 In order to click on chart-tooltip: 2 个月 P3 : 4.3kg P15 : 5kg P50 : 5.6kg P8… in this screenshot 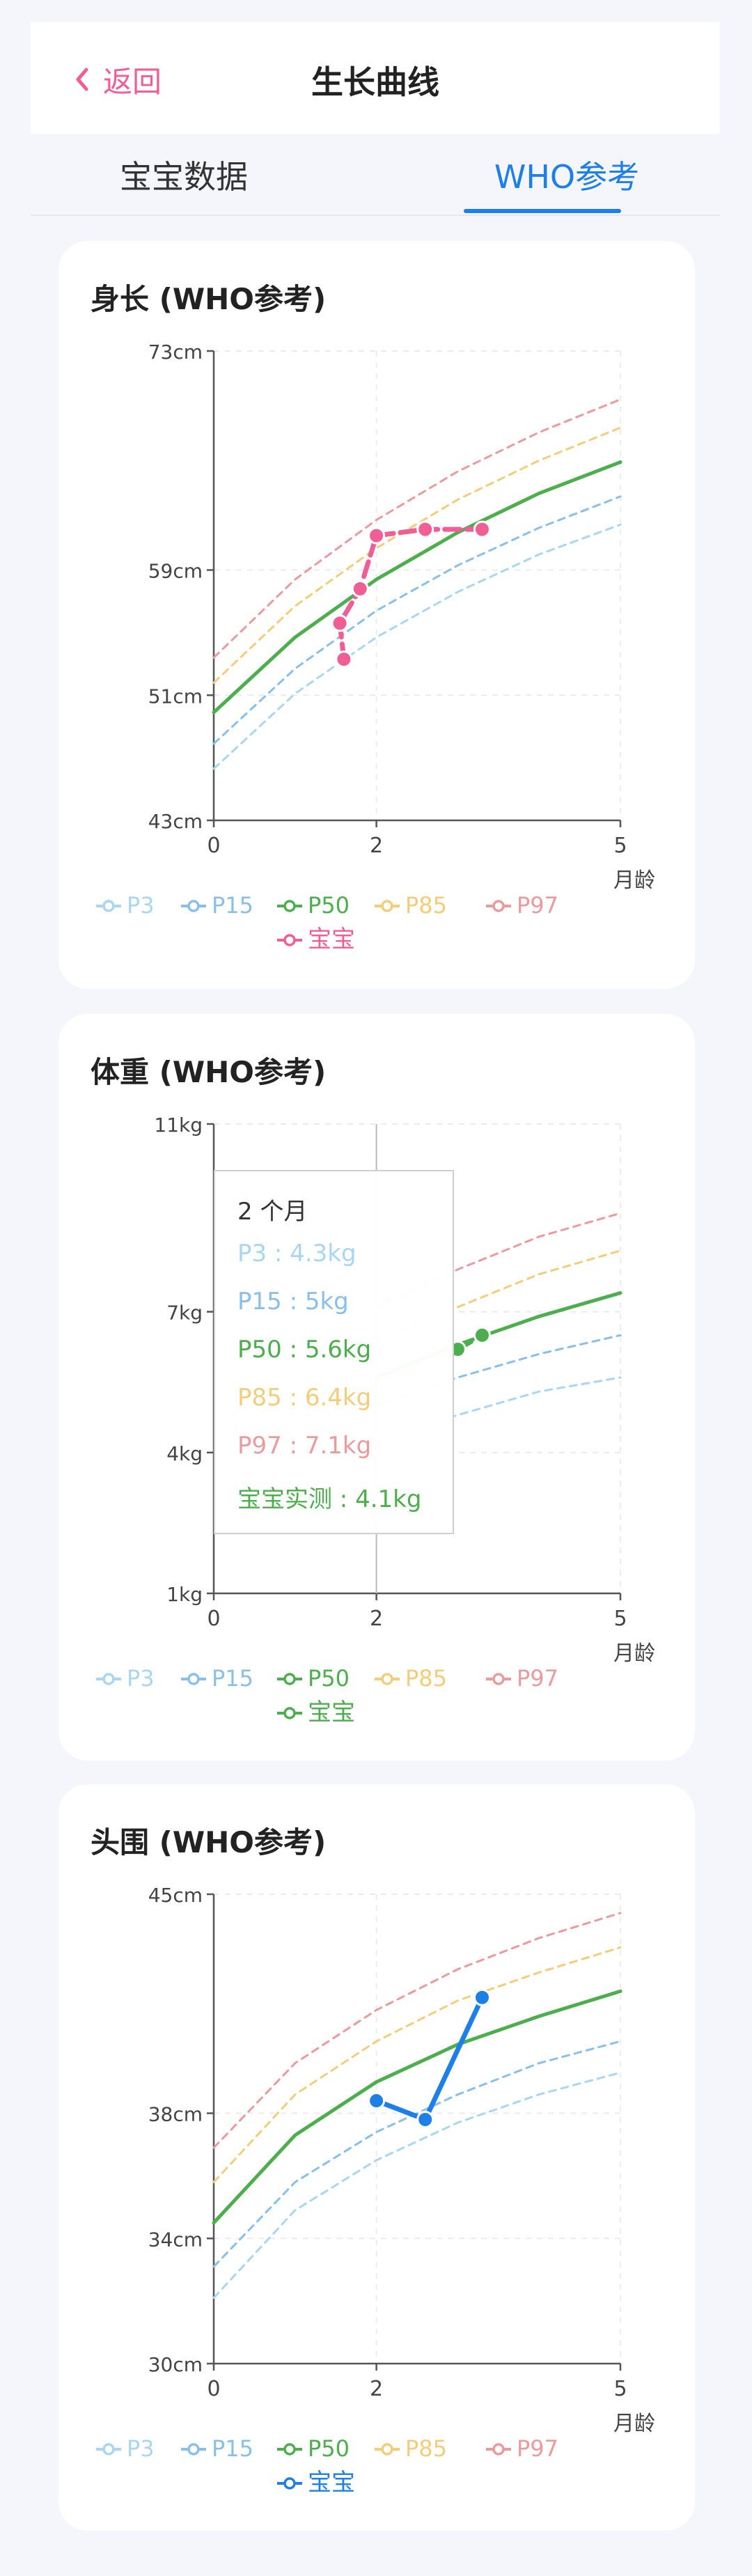, I will do `click(334, 1352)`.